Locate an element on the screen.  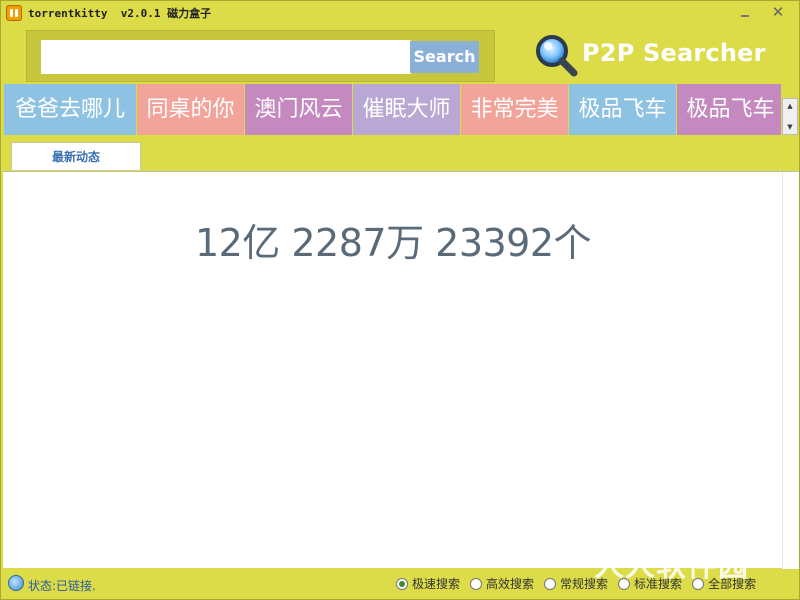
tag-scroll-arrows: ▲ ▼ is located at coordinates (790, 116).